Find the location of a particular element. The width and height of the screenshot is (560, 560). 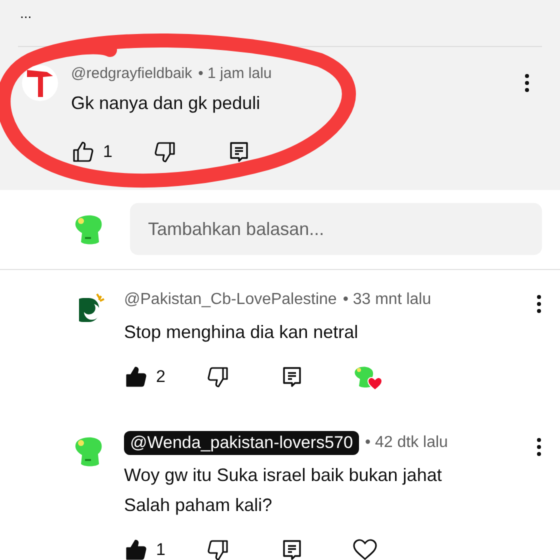

comment-author: @redgrayfieldbaik is located at coordinates (131, 75).